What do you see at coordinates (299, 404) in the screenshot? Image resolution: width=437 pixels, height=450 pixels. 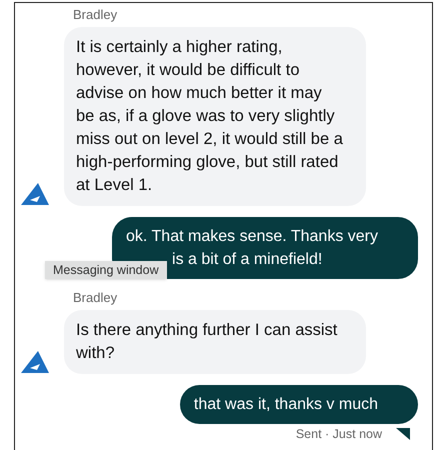 I see `user-message-bubble: that was it, thanks v much` at bounding box center [299, 404].